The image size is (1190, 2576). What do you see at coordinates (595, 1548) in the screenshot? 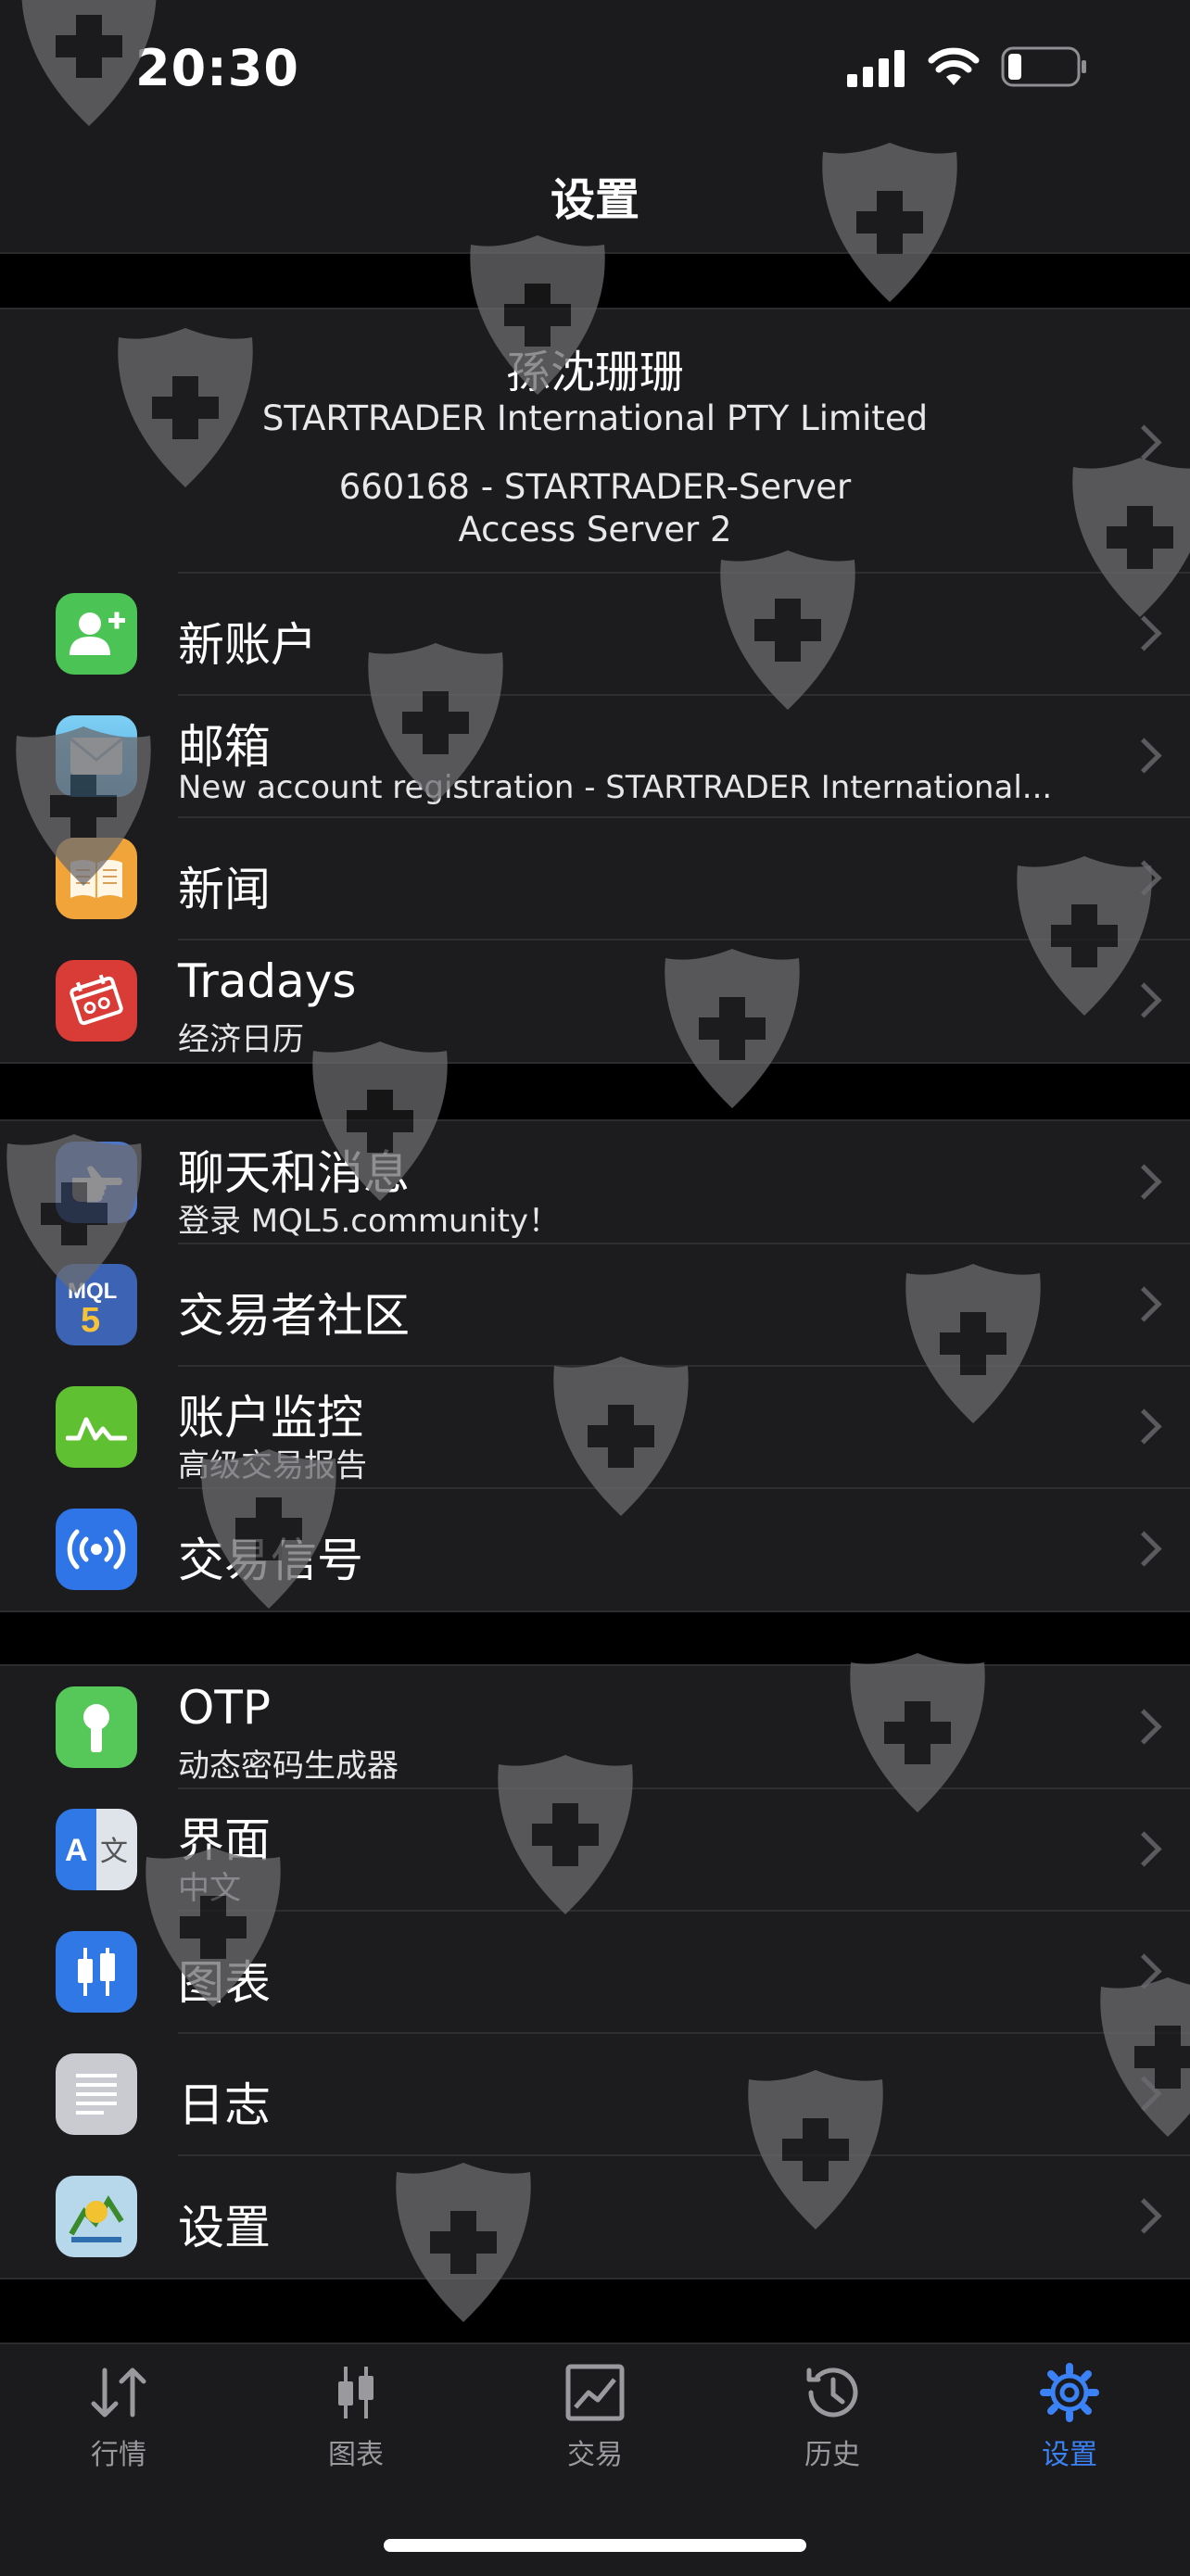
I see `trading-signals-row: 交易信号` at bounding box center [595, 1548].